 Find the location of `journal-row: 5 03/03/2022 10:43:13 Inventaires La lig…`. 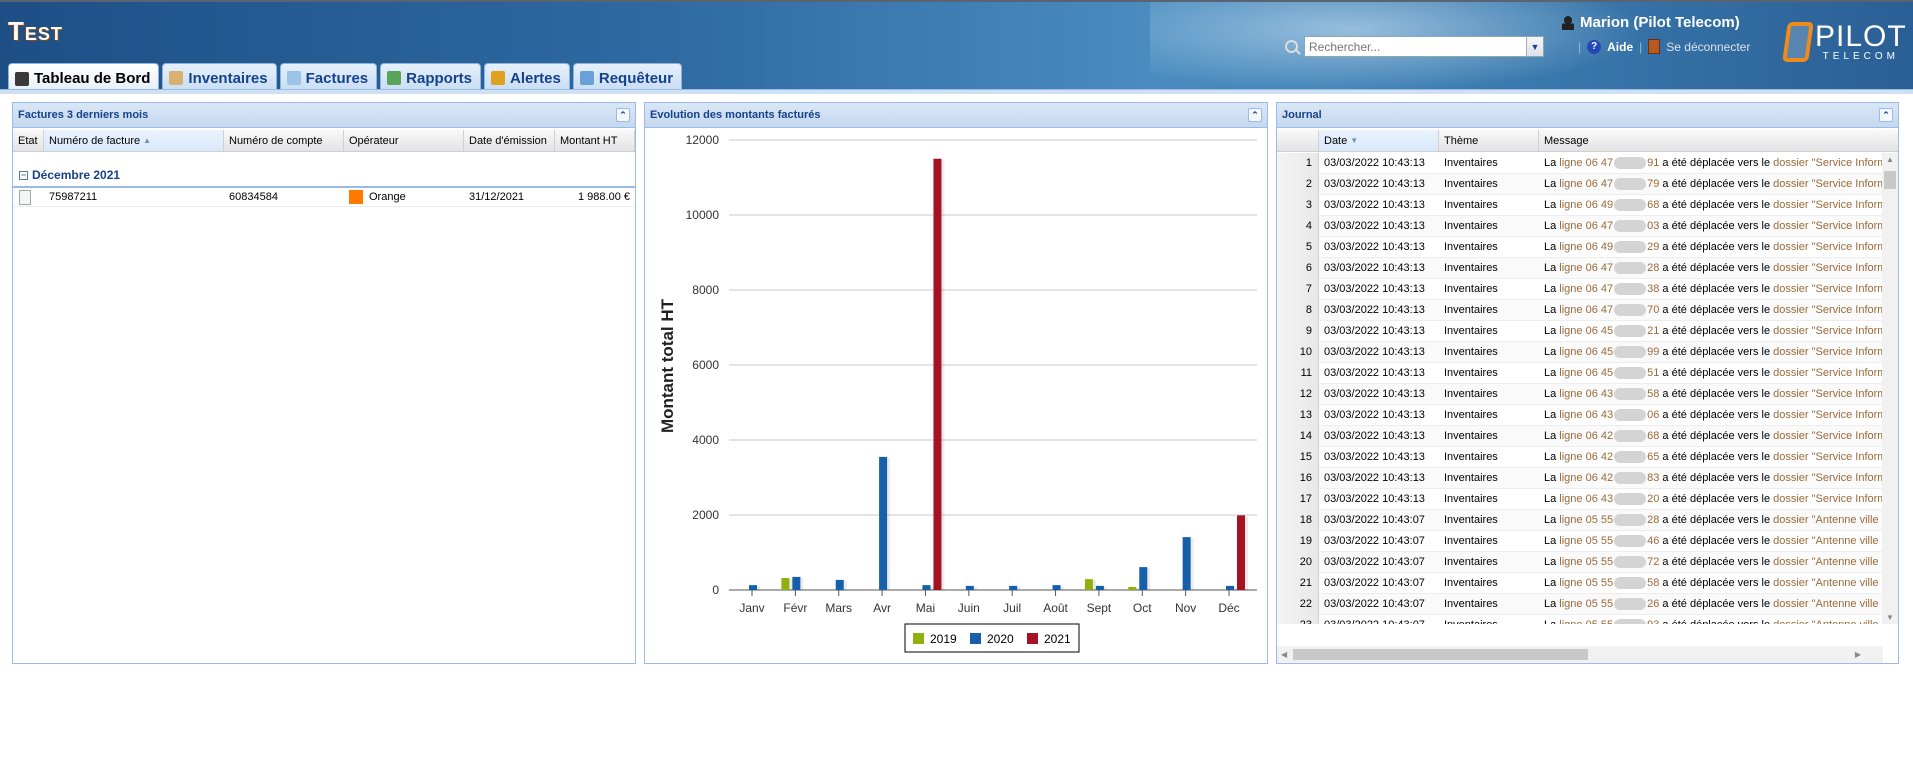

journal-row: 5 03/03/2022 10:43:13 Inventaires La lig… is located at coordinates (1580, 247).